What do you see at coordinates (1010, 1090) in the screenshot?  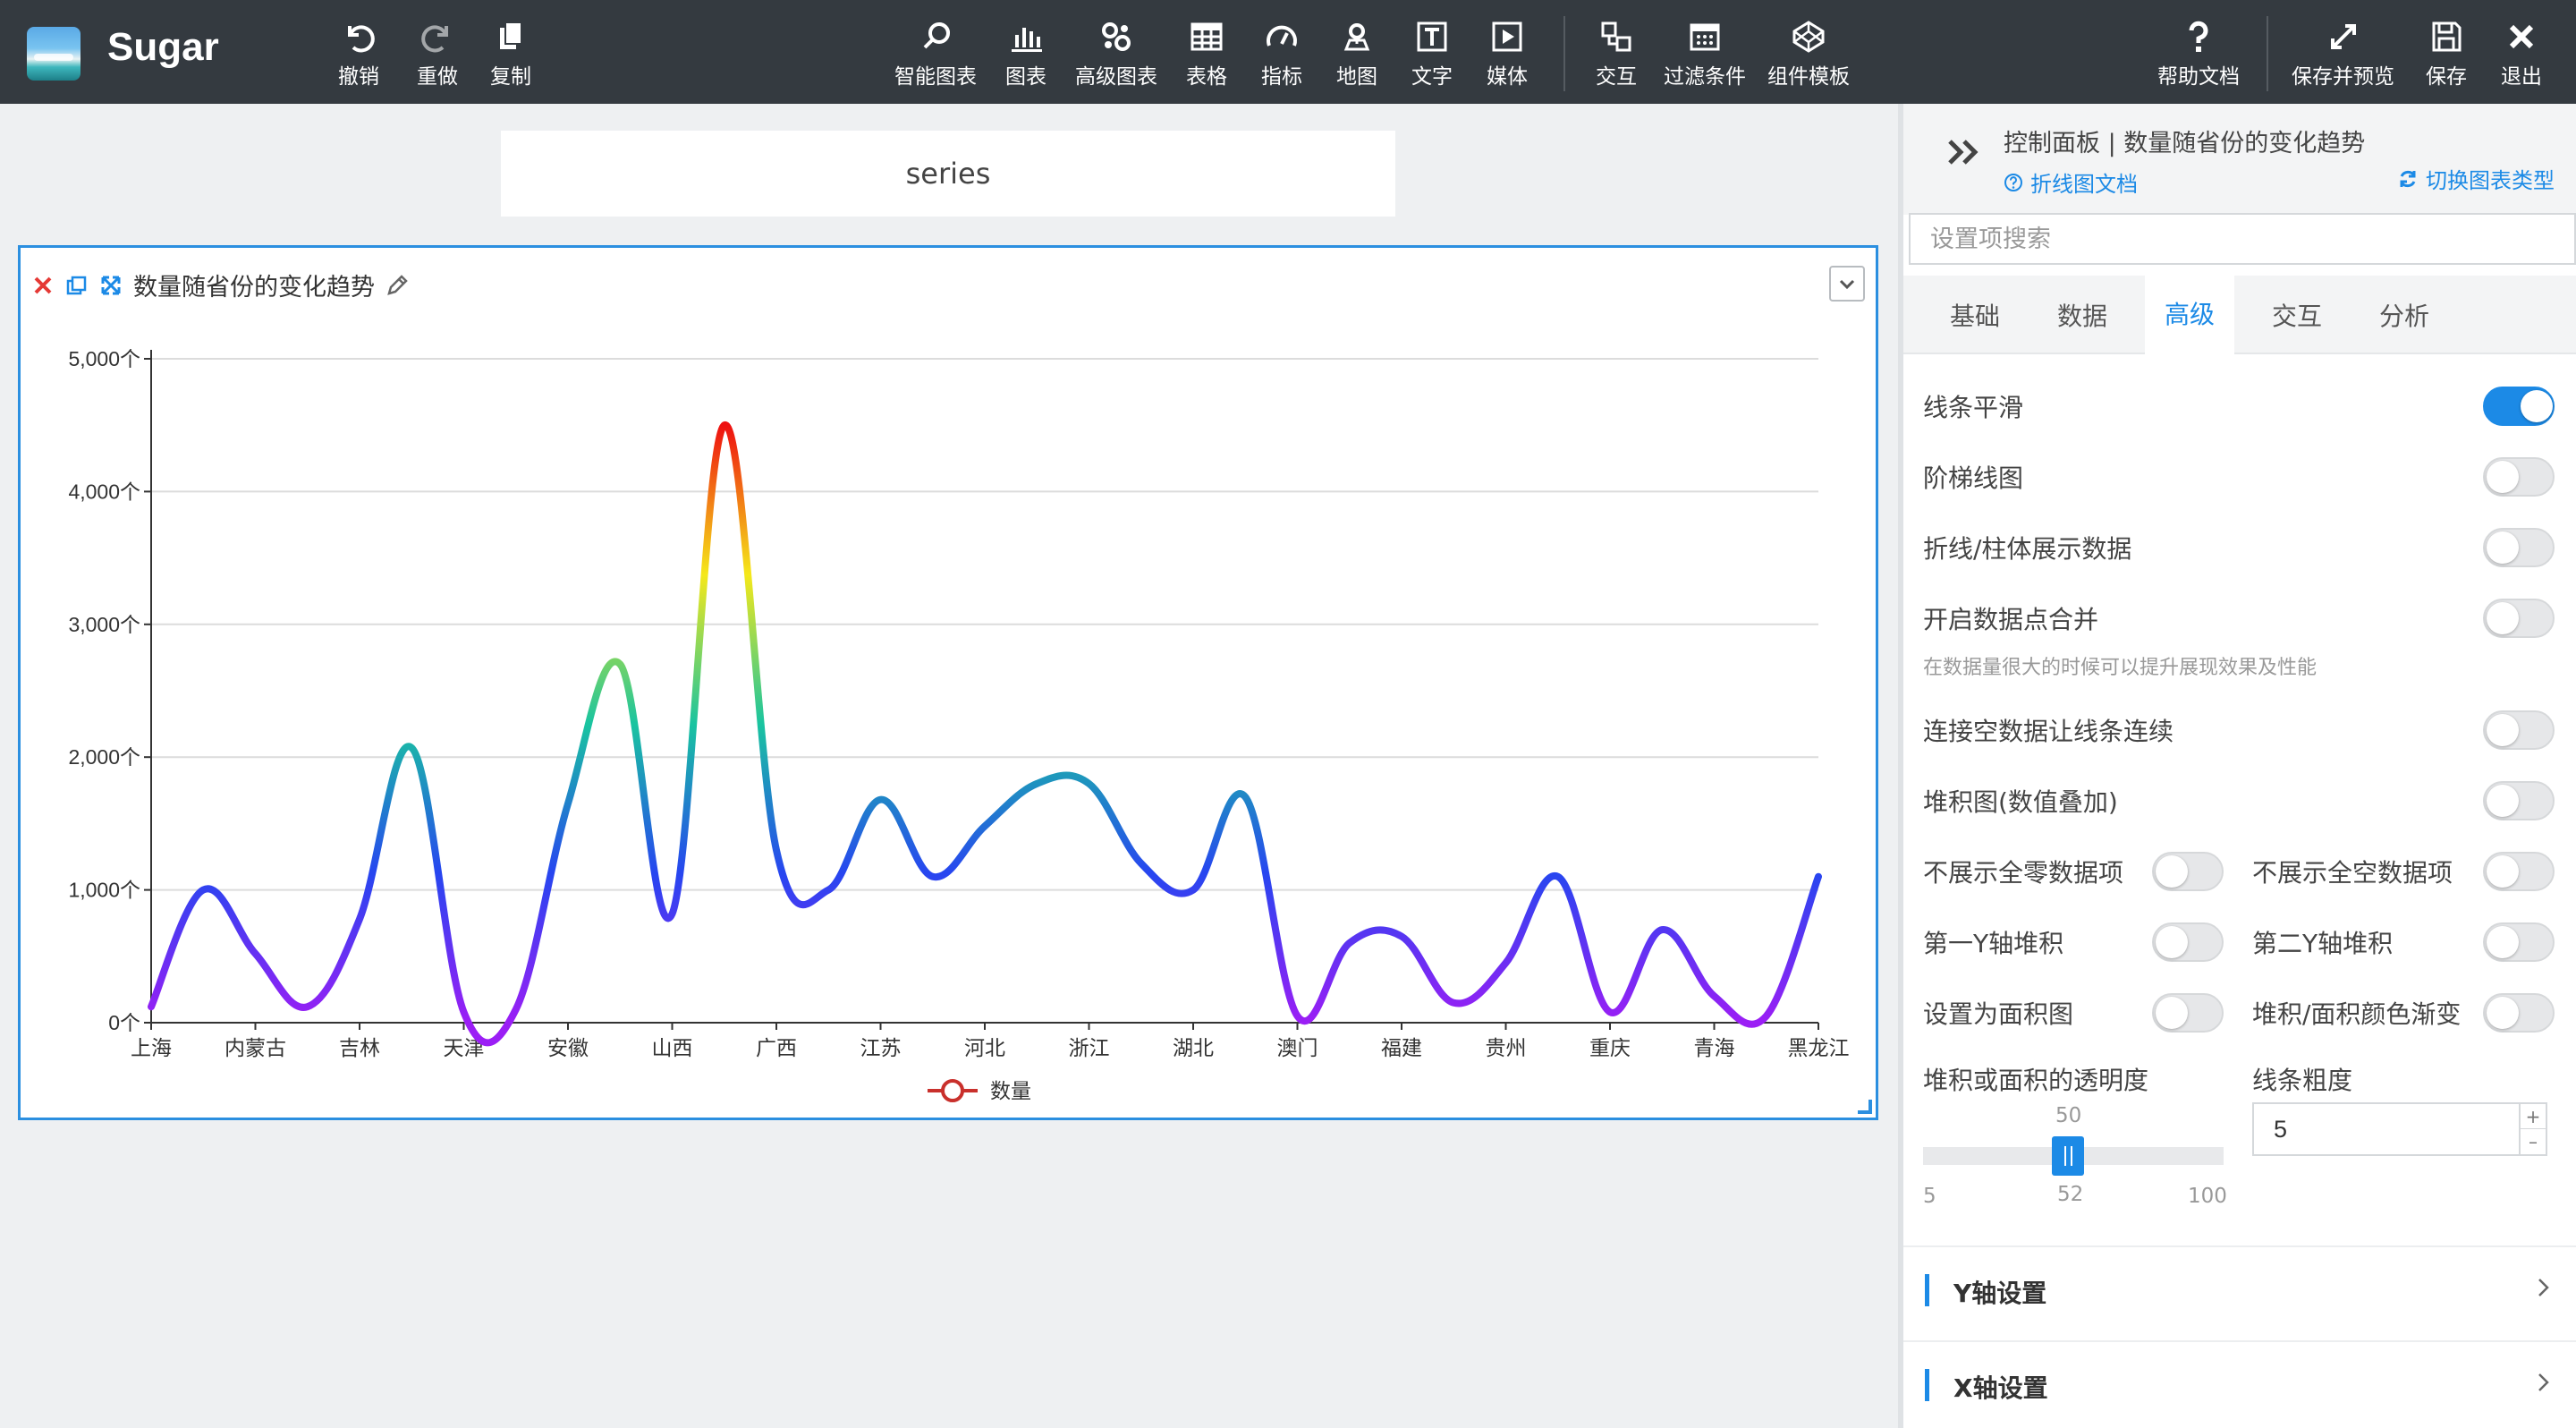 I see `legend-label: 数量` at bounding box center [1010, 1090].